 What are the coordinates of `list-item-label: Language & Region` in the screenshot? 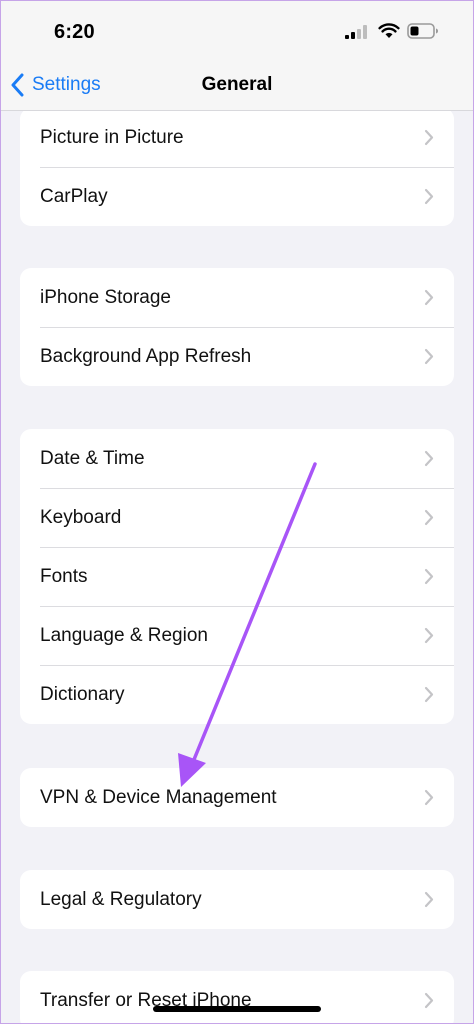 It's located at (124, 635).